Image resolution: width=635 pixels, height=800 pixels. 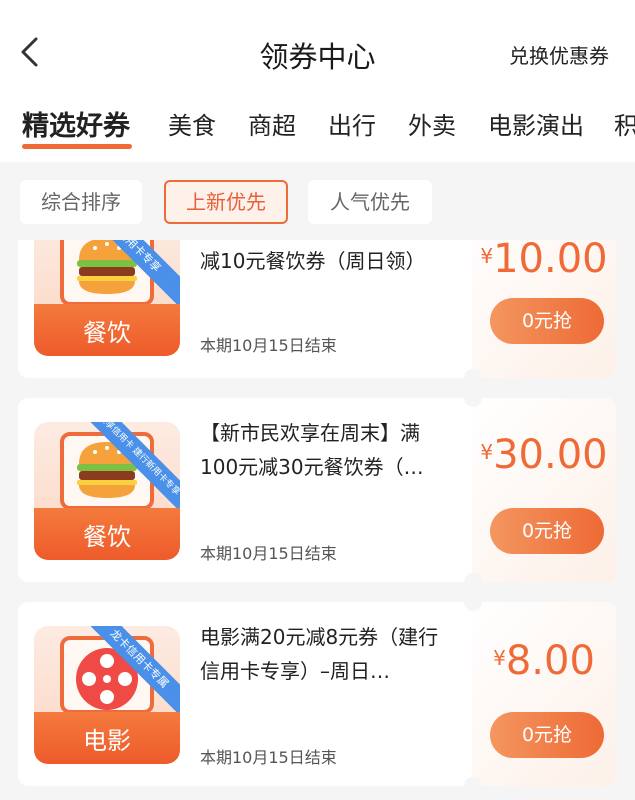 What do you see at coordinates (192, 123) in the screenshot?
I see `tab-food: 美食` at bounding box center [192, 123].